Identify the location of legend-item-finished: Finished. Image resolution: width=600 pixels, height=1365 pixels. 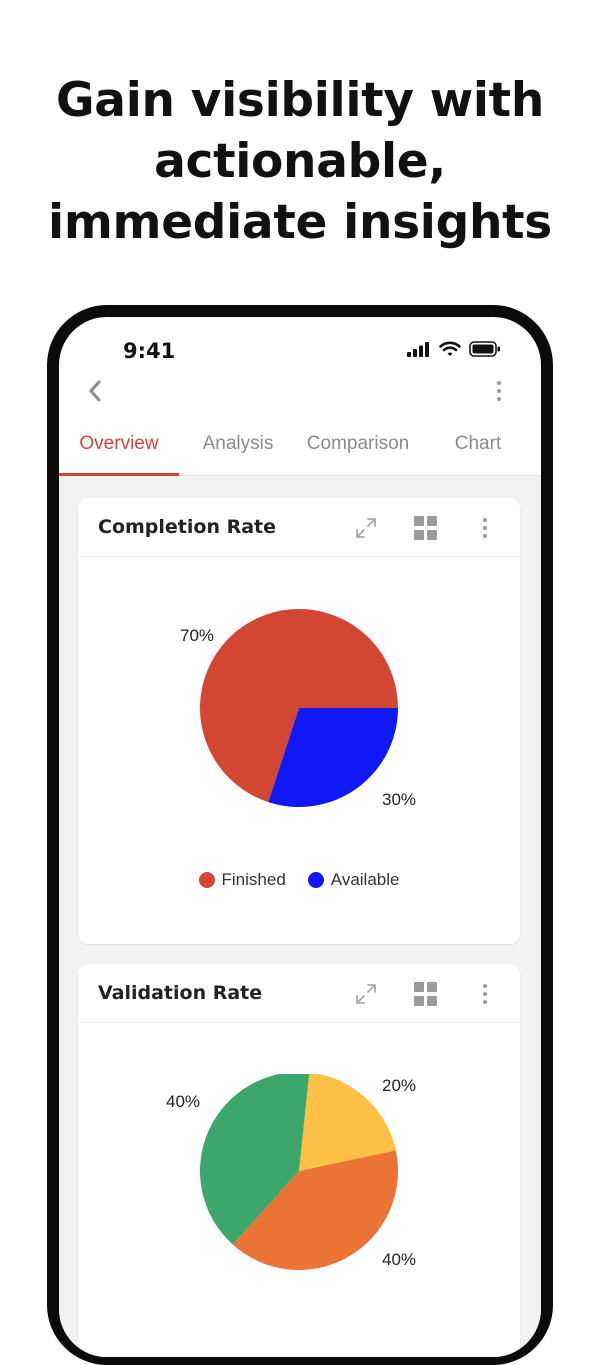
(242, 880).